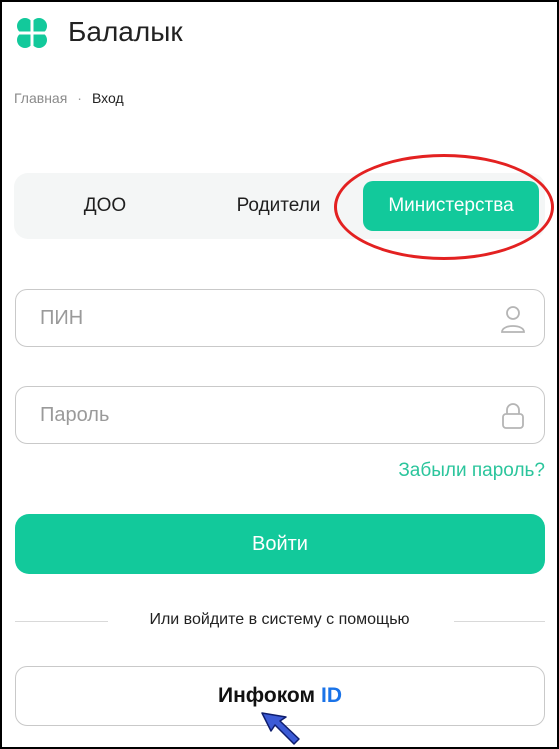 Image resolution: width=559 pixels, height=749 pixels. What do you see at coordinates (499, 621) in the screenshot?
I see `divider-line-right` at bounding box center [499, 621].